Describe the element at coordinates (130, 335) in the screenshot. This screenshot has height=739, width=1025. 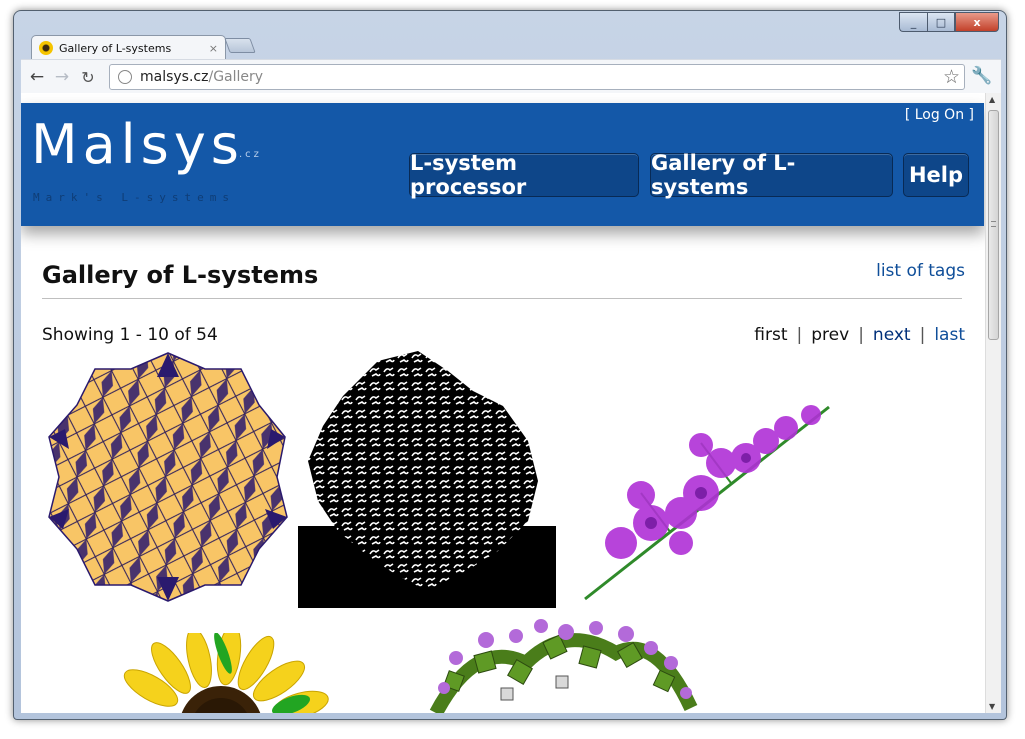
I see `showing-count: Showing 1 - 10 of 54` at that location.